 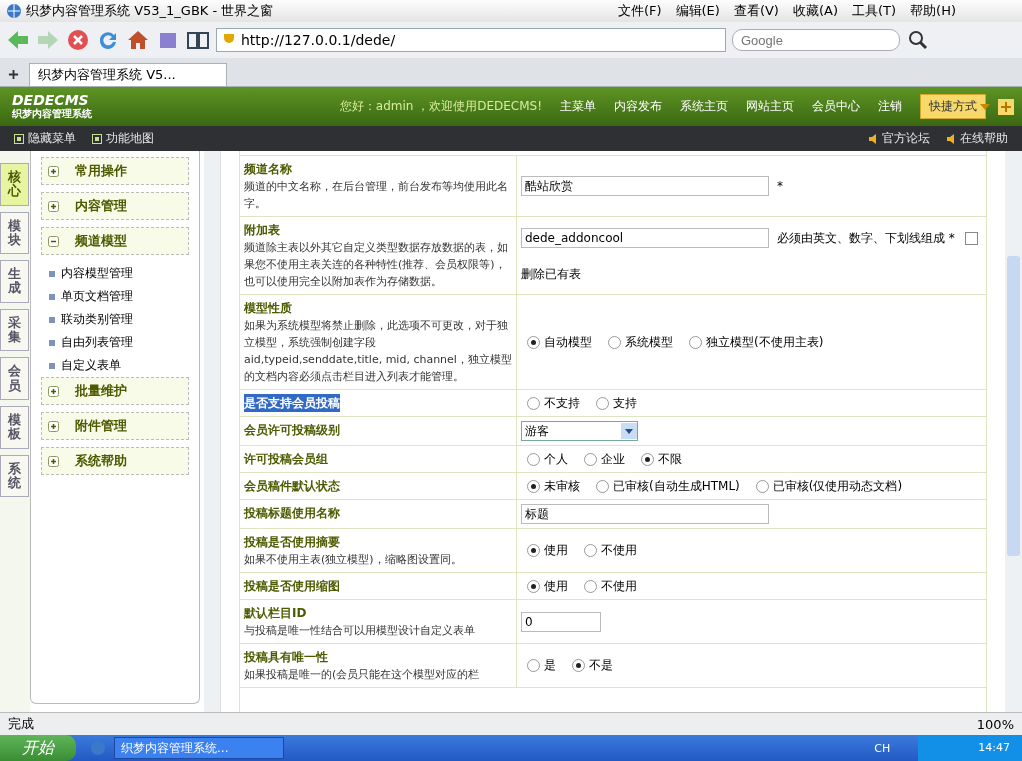 What do you see at coordinates (14, 281) in the screenshot?
I see `side-tab: 生成` at bounding box center [14, 281].